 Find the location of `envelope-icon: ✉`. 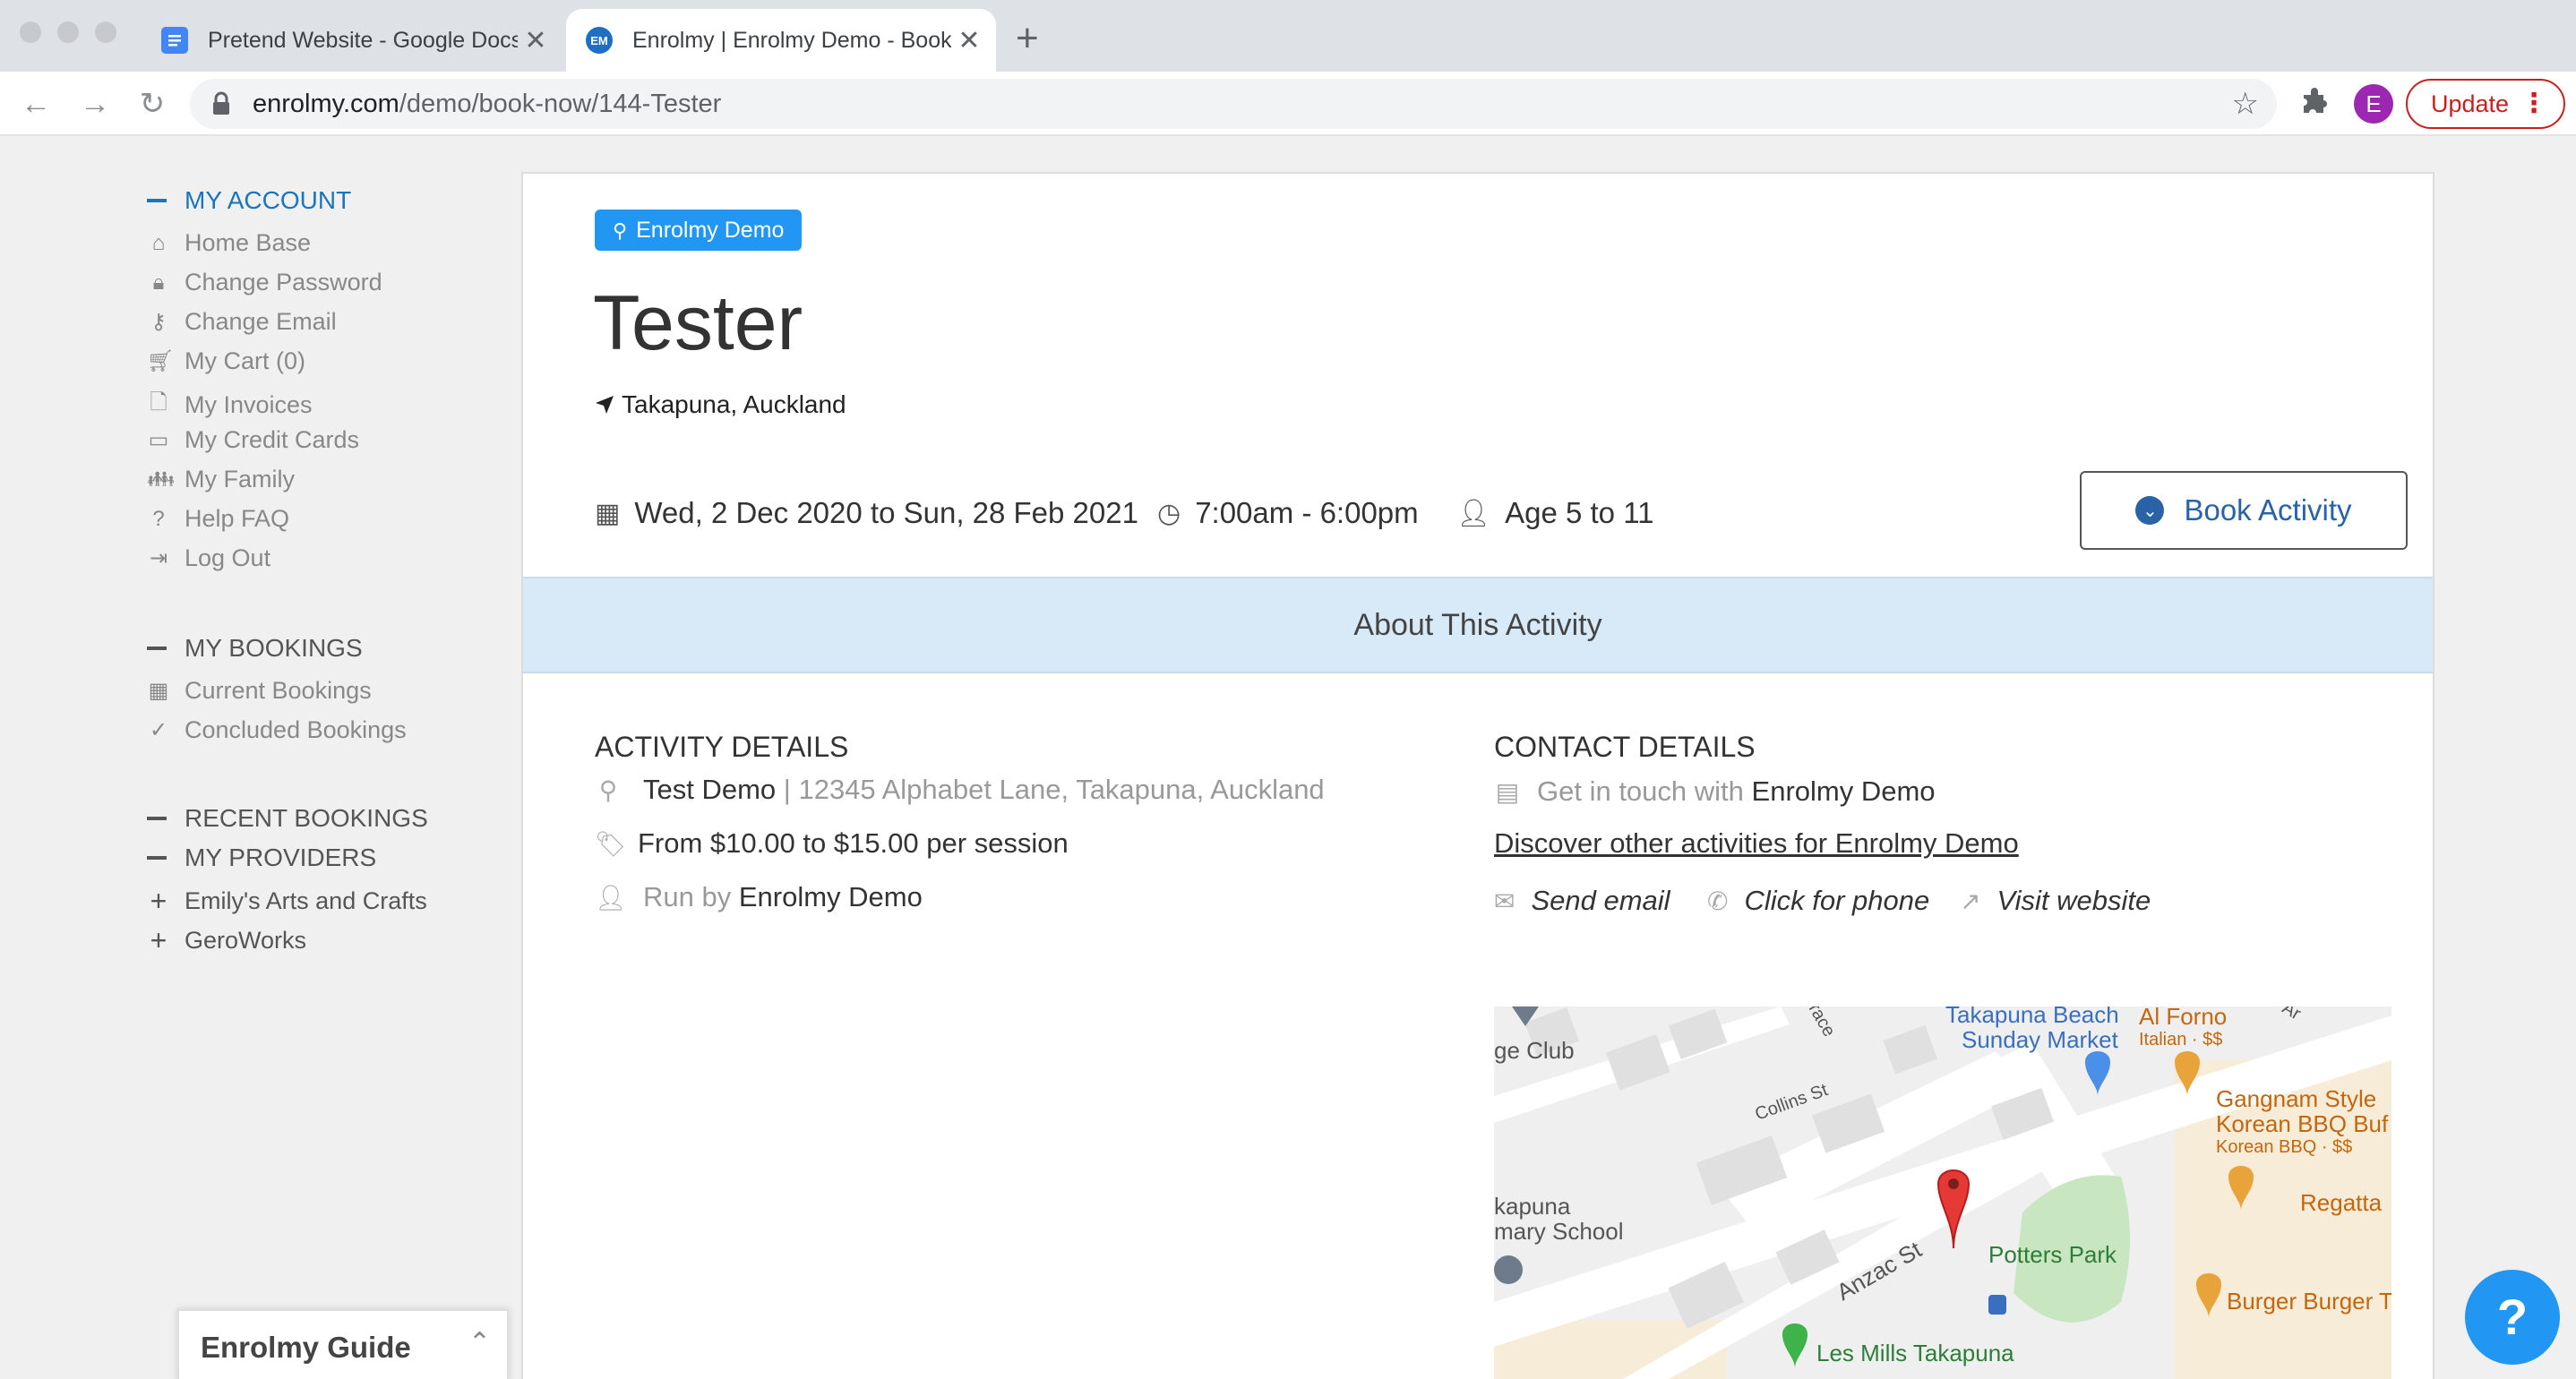

envelope-icon: ✉ is located at coordinates (1505, 900).